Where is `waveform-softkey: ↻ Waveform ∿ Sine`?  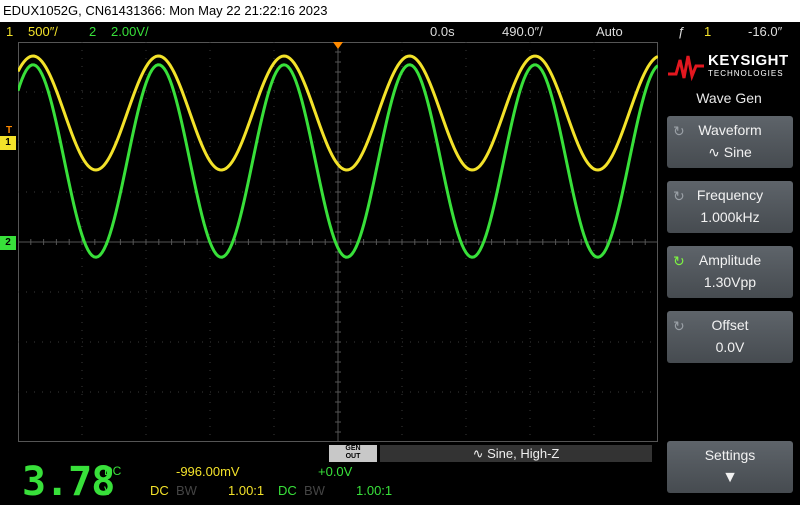
waveform-softkey: ↻ Waveform ∿ Sine is located at coordinates (730, 142).